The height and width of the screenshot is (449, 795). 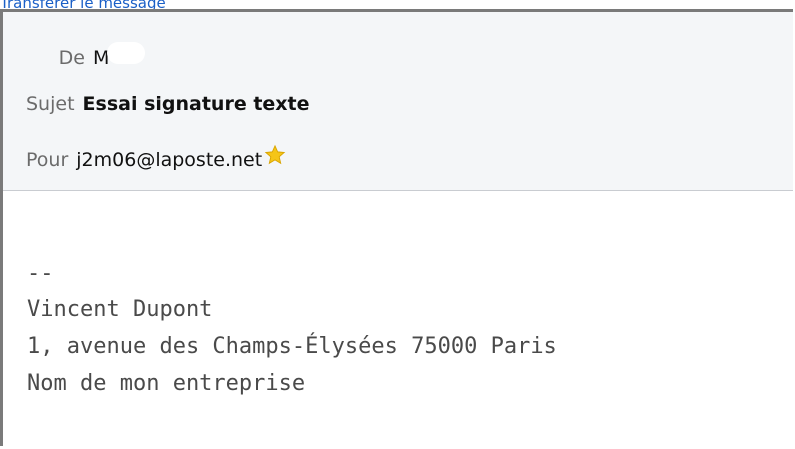 I want to click on subject-label: Sujet, so click(x=50, y=104).